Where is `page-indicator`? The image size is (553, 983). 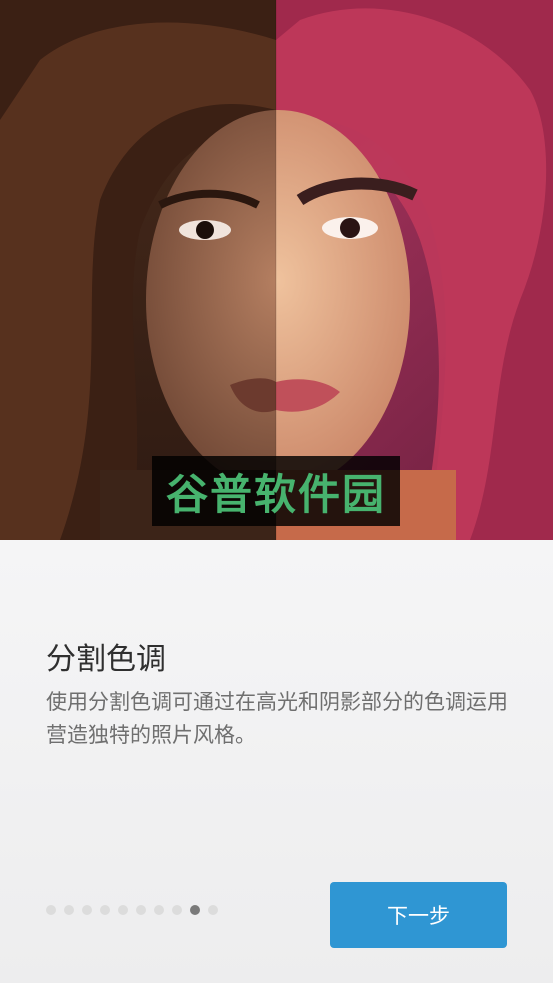 page-indicator is located at coordinates (132, 910).